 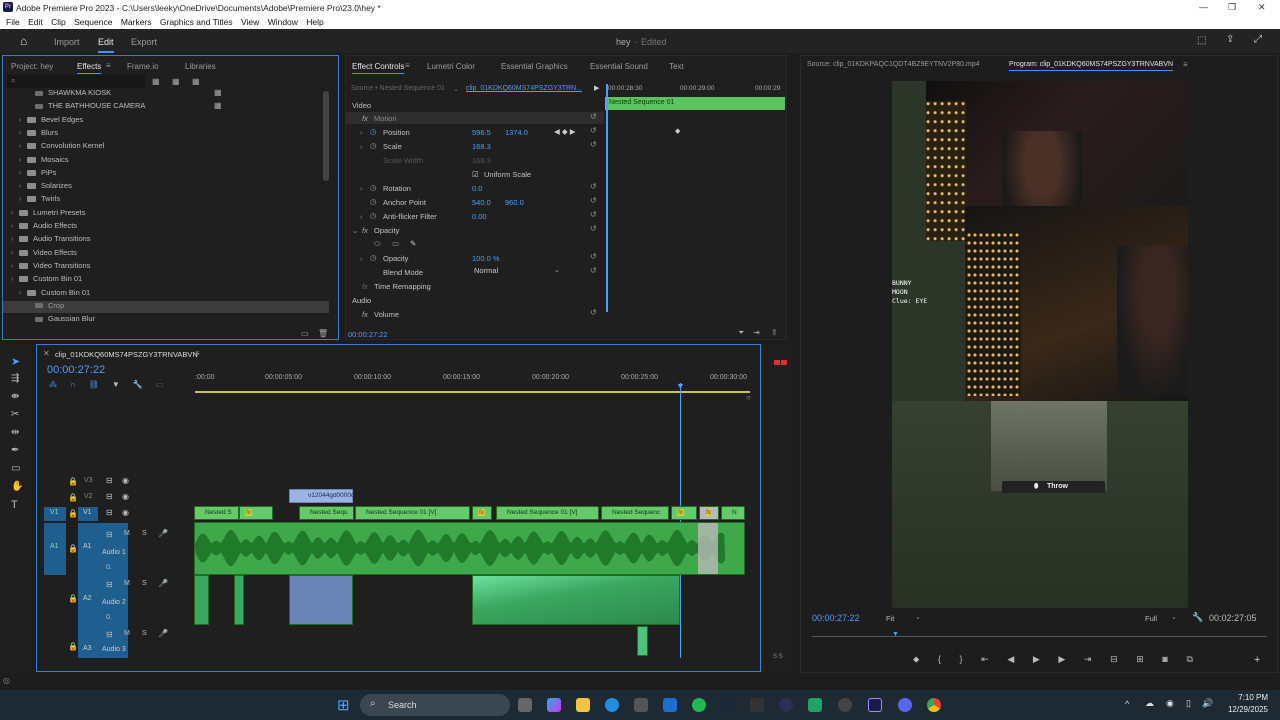 What do you see at coordinates (836, 618) in the screenshot?
I see `program-timecode: 00:00:27:22` at bounding box center [836, 618].